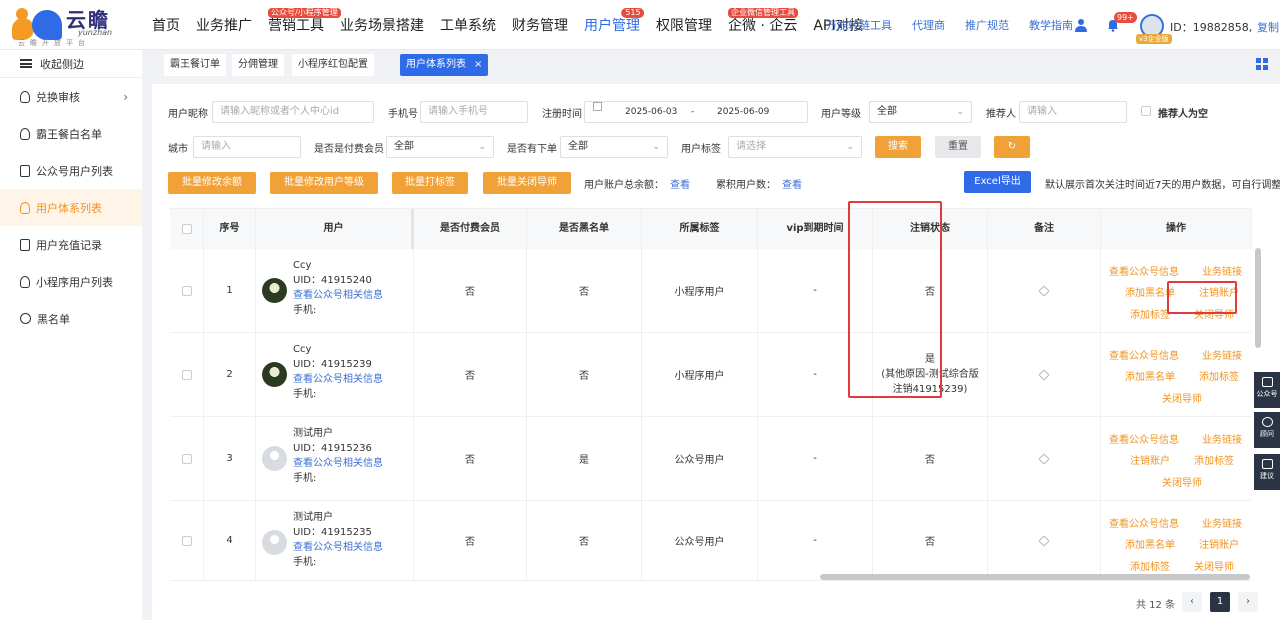 The width and height of the screenshot is (1280, 620). I want to click on avatar, so click(274, 374).